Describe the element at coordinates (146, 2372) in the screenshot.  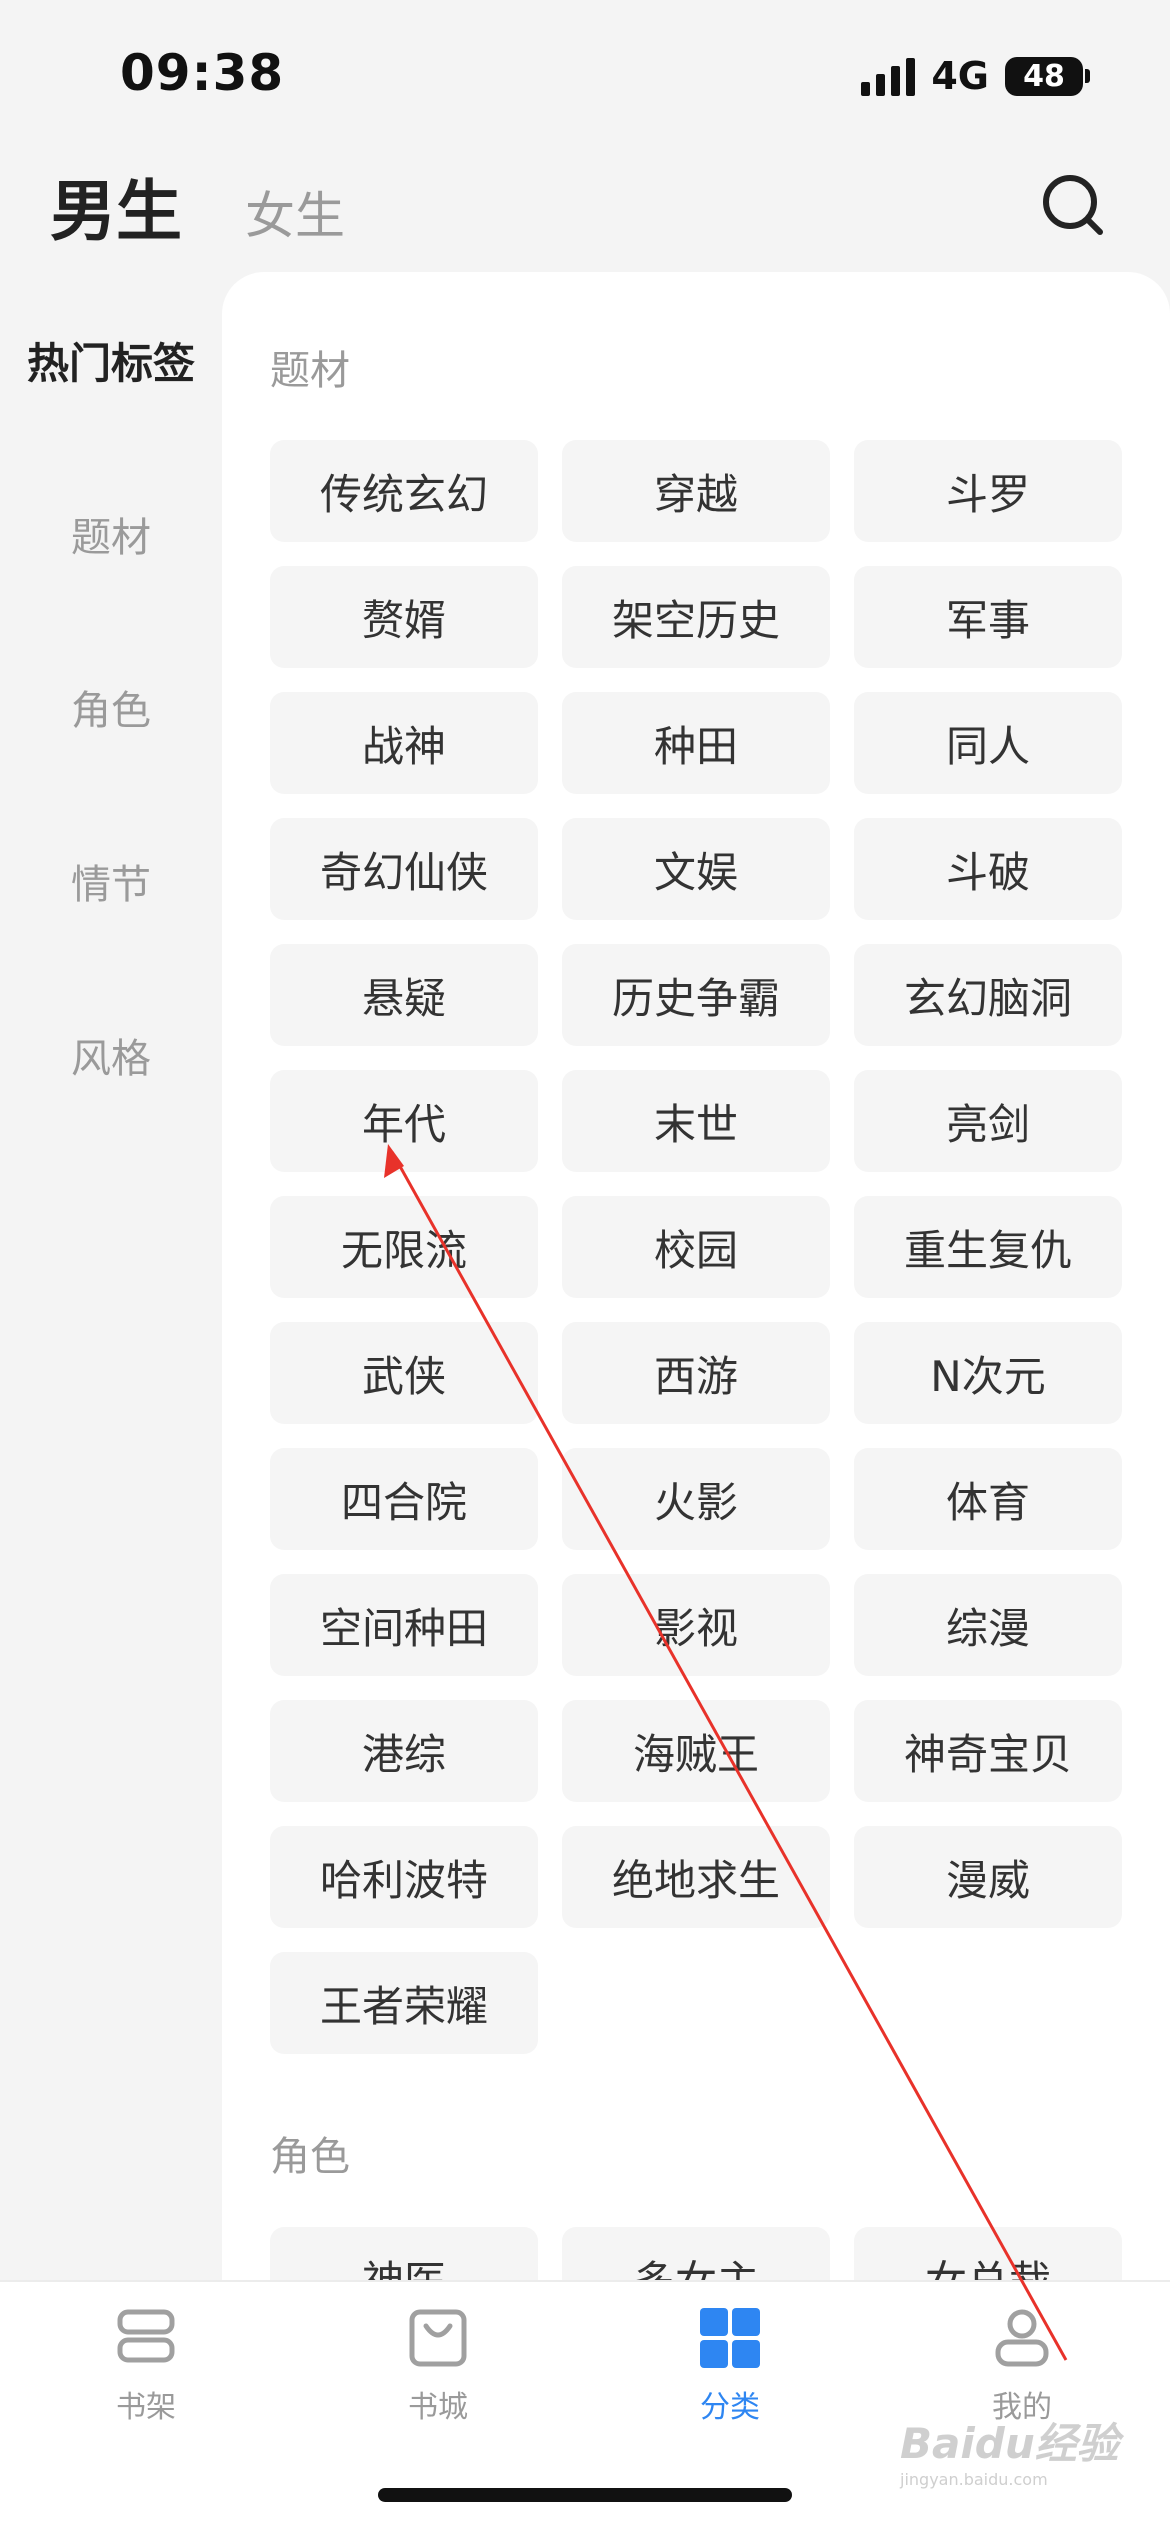
I see `nav-bookshelf: 书架` at that location.